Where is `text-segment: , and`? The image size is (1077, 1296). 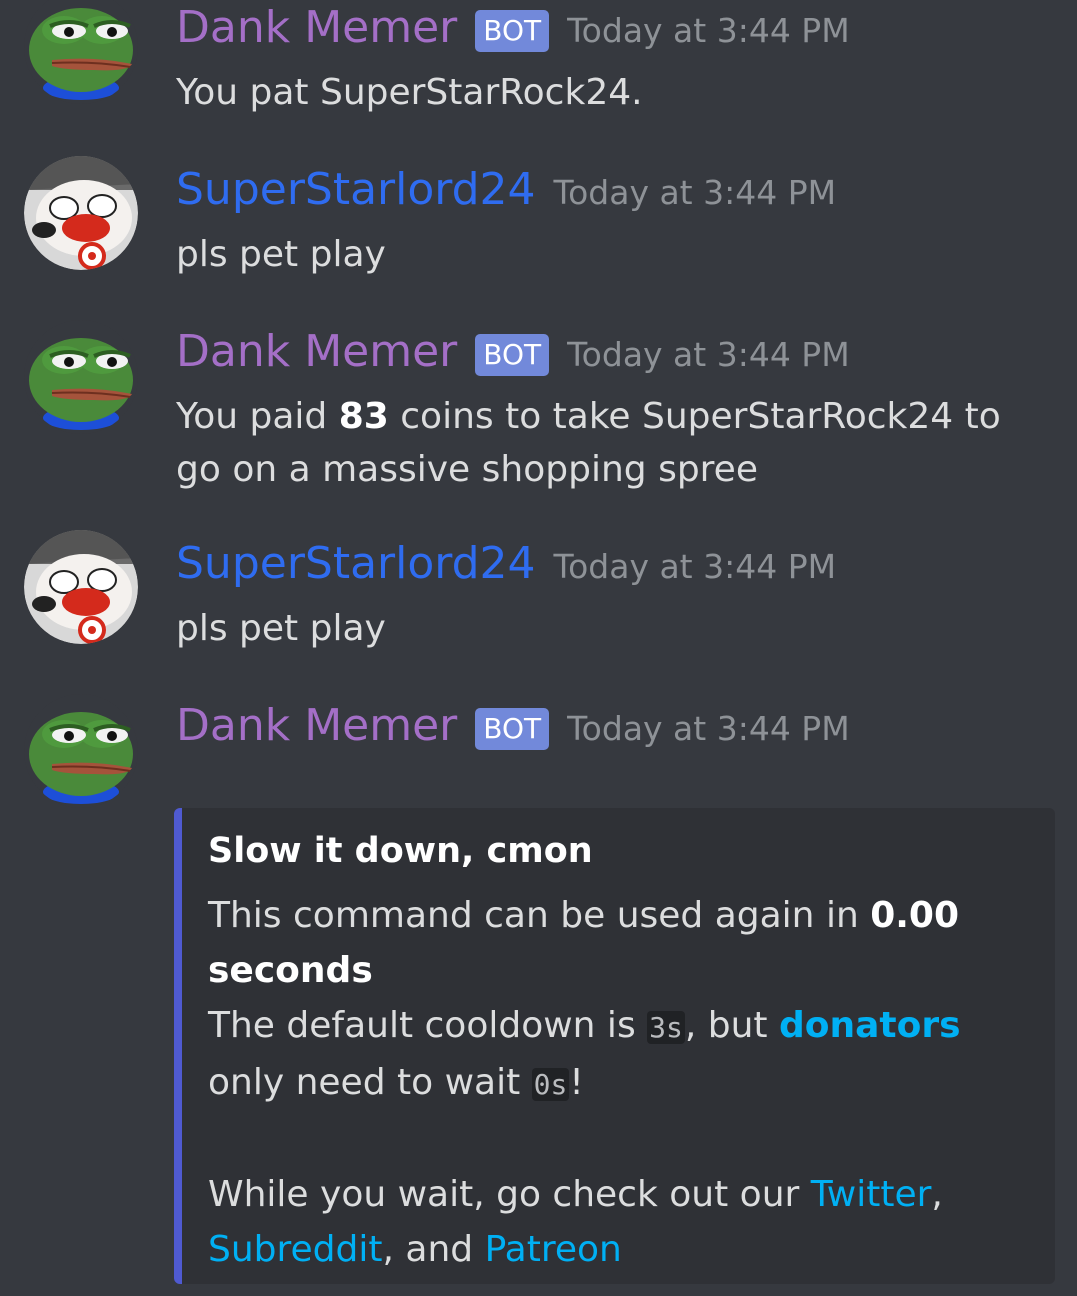 text-segment: , and is located at coordinates (433, 1249).